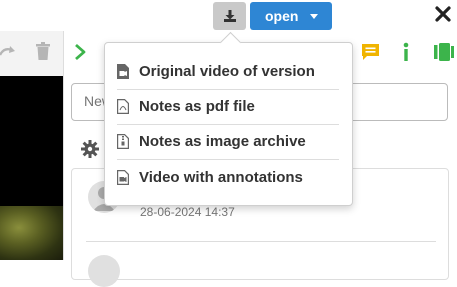 The image size is (457, 287). I want to click on comment-timestamp: 28-06-2024 14:37, so click(187, 212).